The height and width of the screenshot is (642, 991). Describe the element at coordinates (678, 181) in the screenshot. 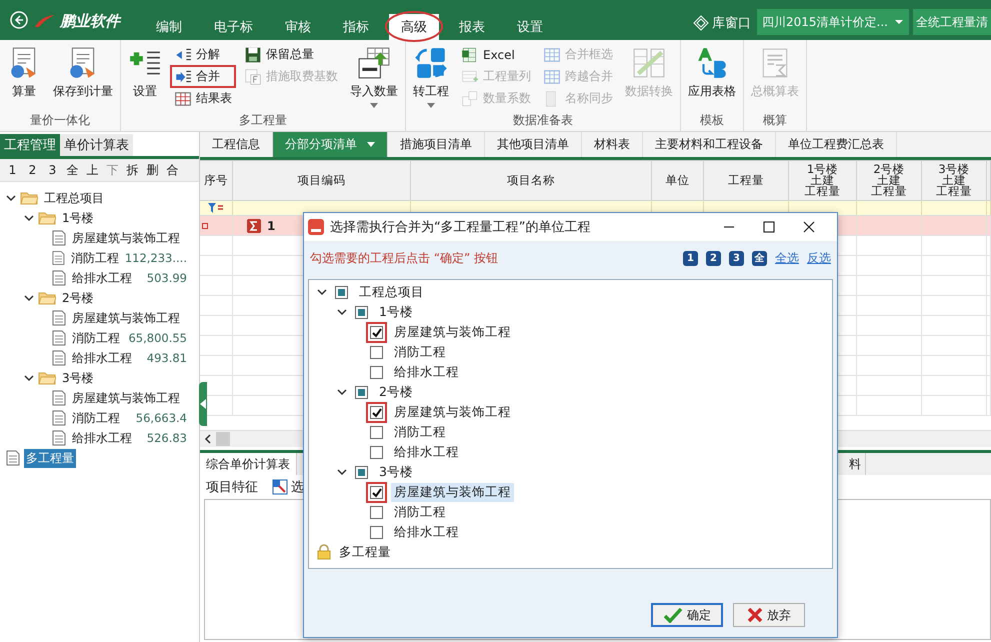

I see `column-header: 单位` at that location.